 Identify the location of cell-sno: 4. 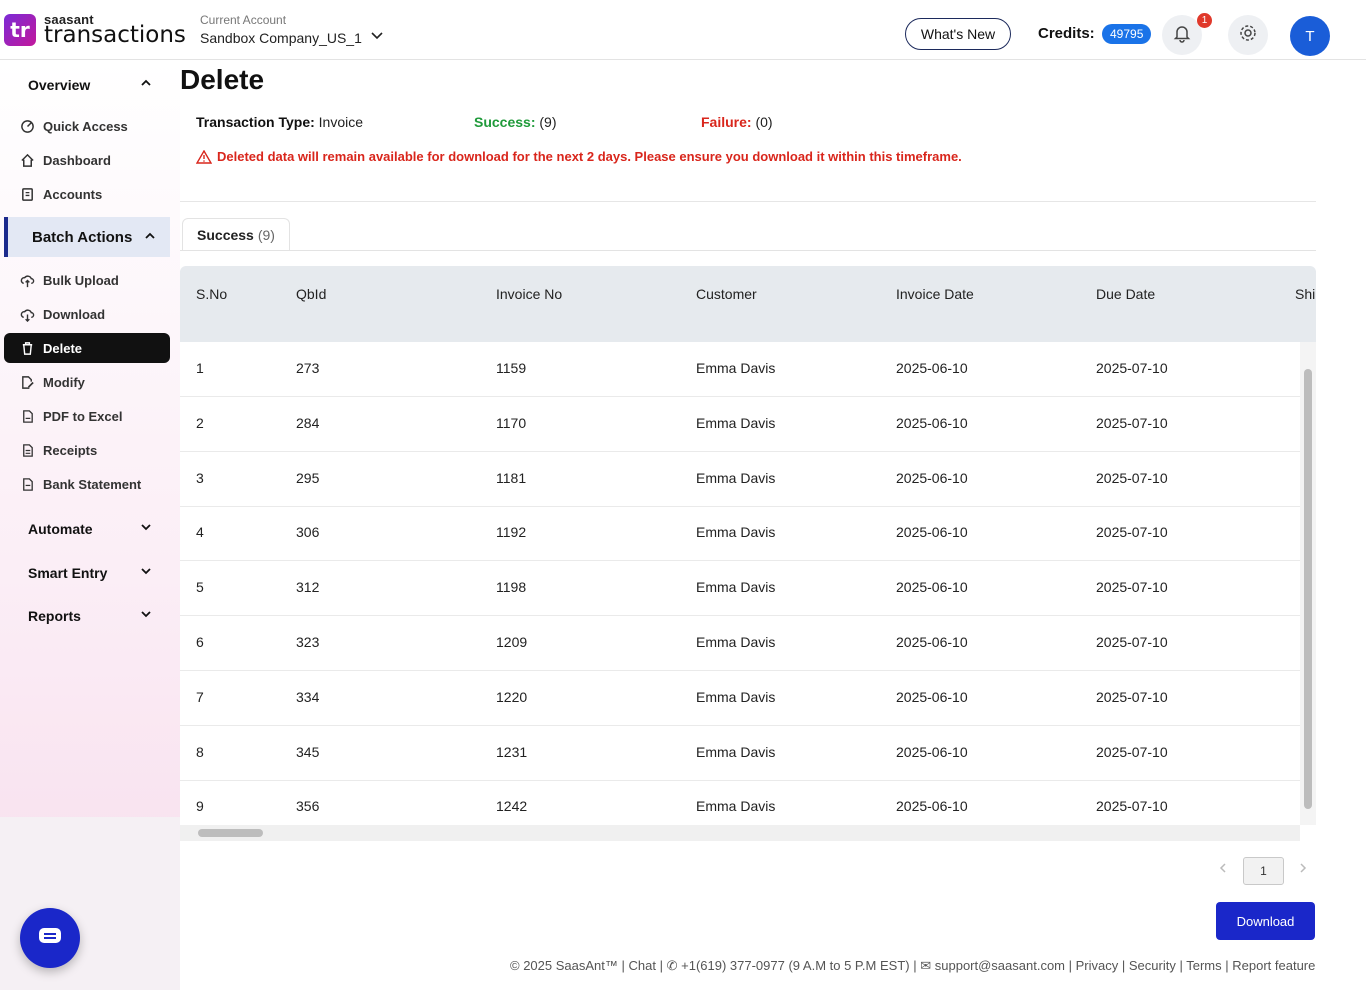
(200, 532).